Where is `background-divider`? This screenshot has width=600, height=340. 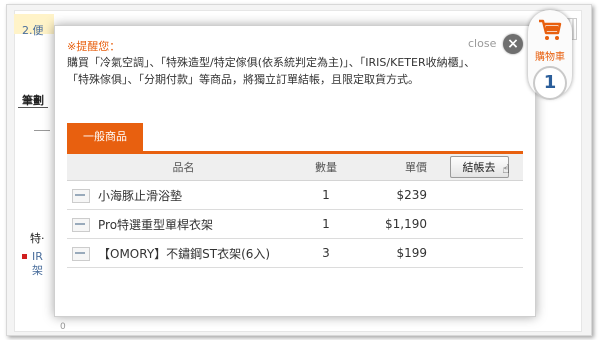 background-divider is located at coordinates (33, 107).